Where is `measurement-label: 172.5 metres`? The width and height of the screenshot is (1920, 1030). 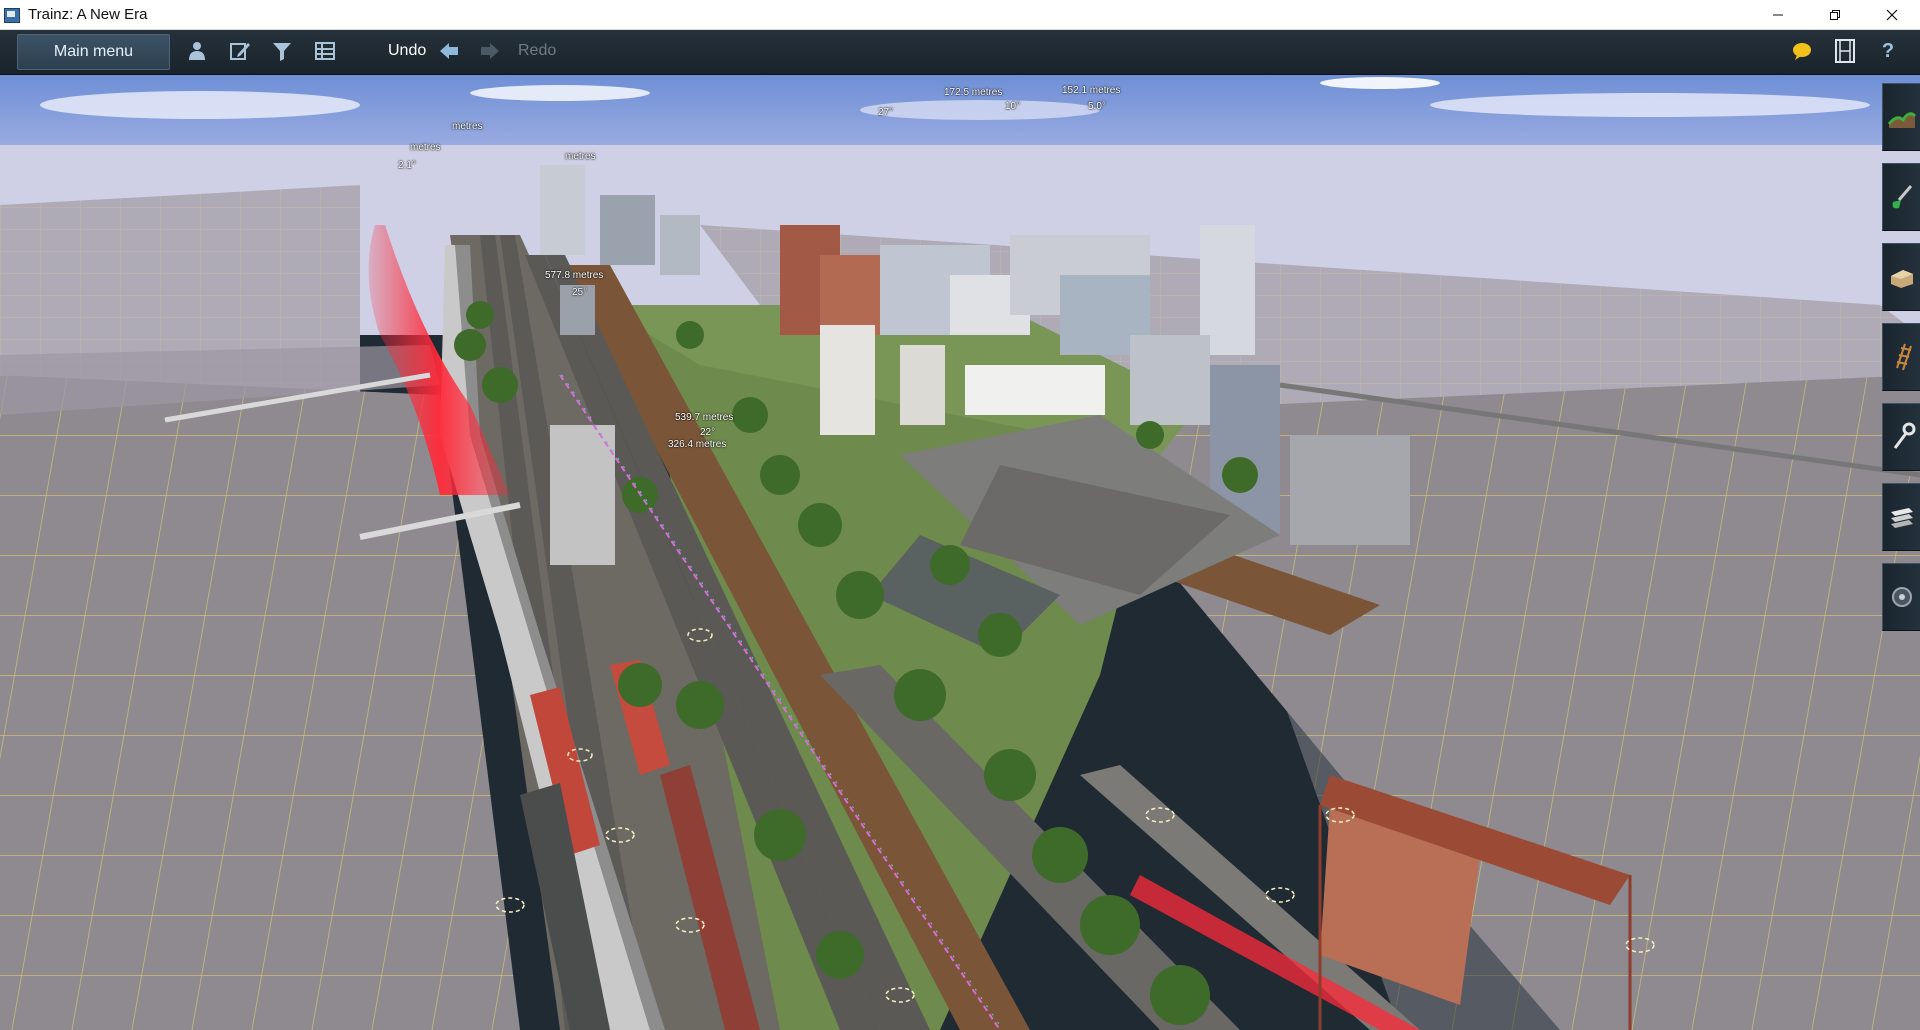 measurement-label: 172.5 metres is located at coordinates (973, 92).